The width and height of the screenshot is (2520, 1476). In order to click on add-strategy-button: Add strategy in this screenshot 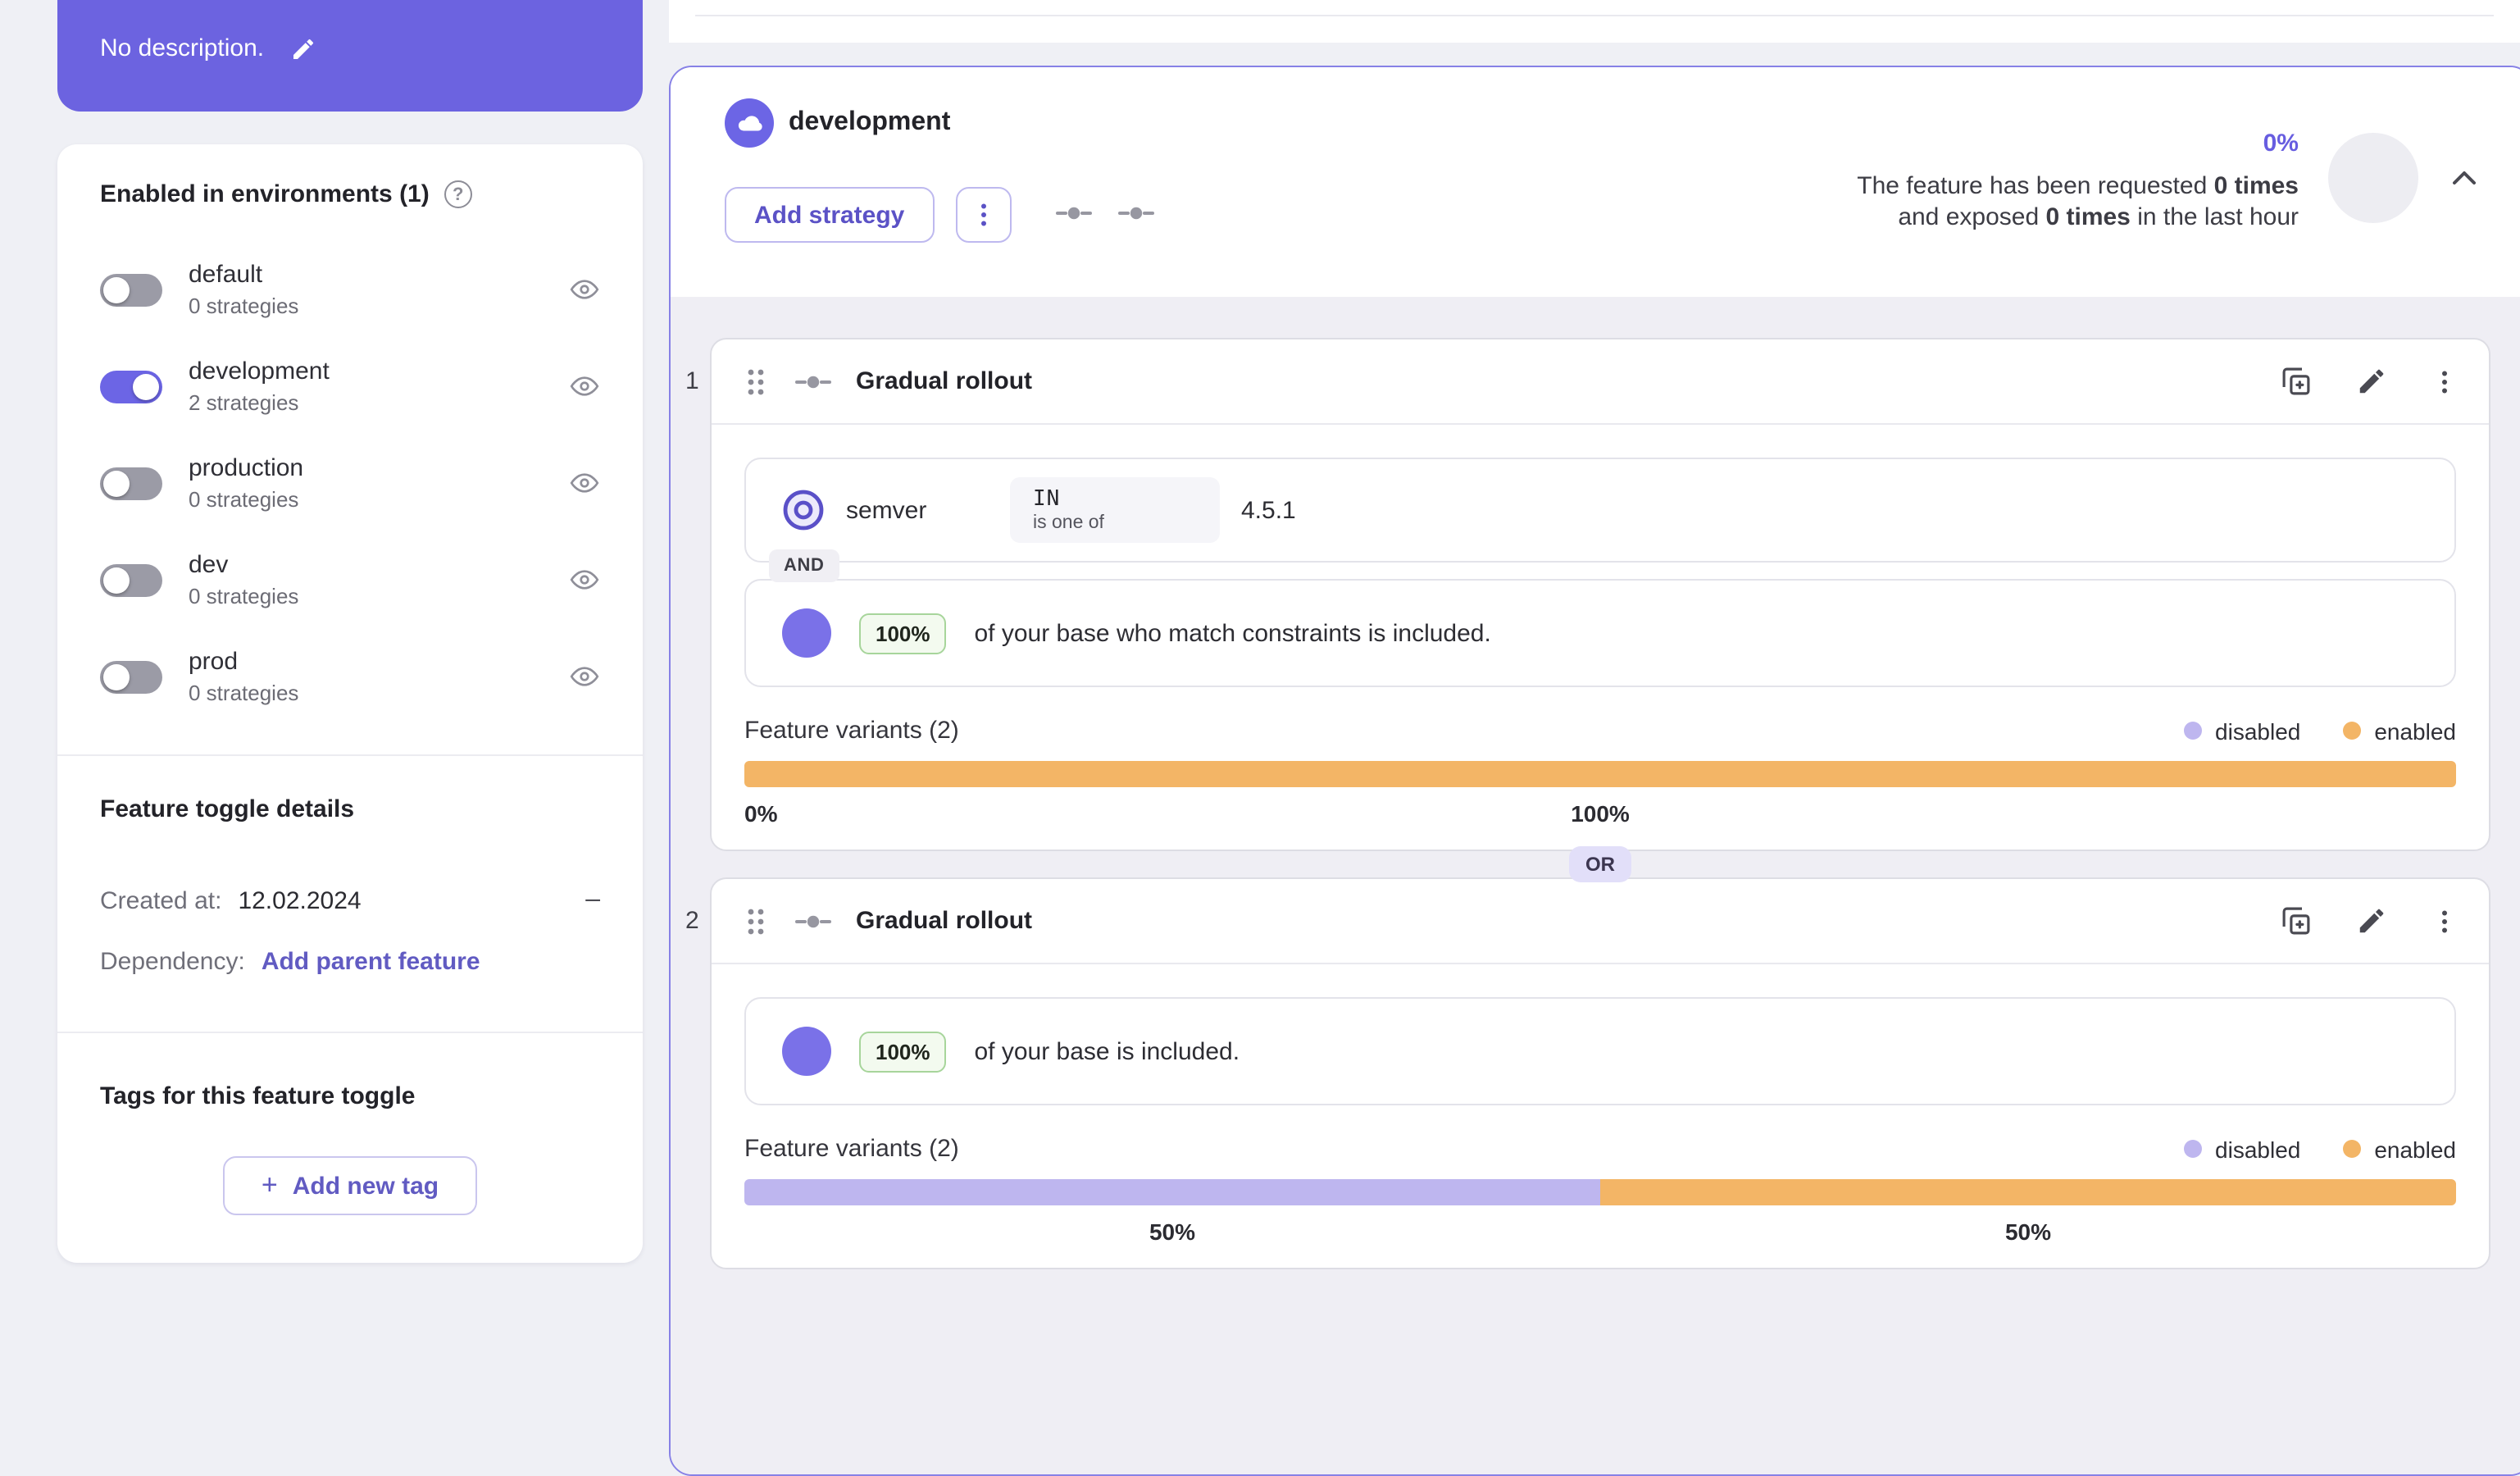, I will do `click(830, 215)`.